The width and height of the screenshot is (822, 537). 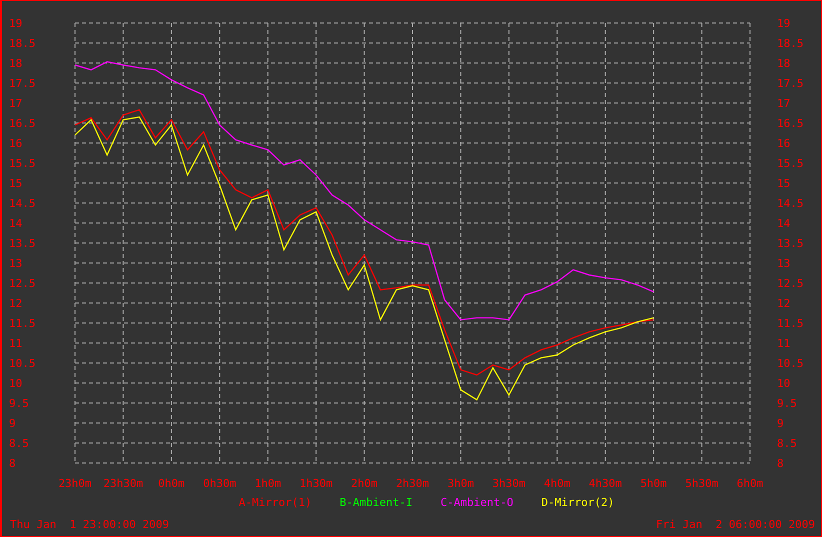 What do you see at coordinates (268, 483) in the screenshot?
I see `axis-label: 1h0m` at bounding box center [268, 483].